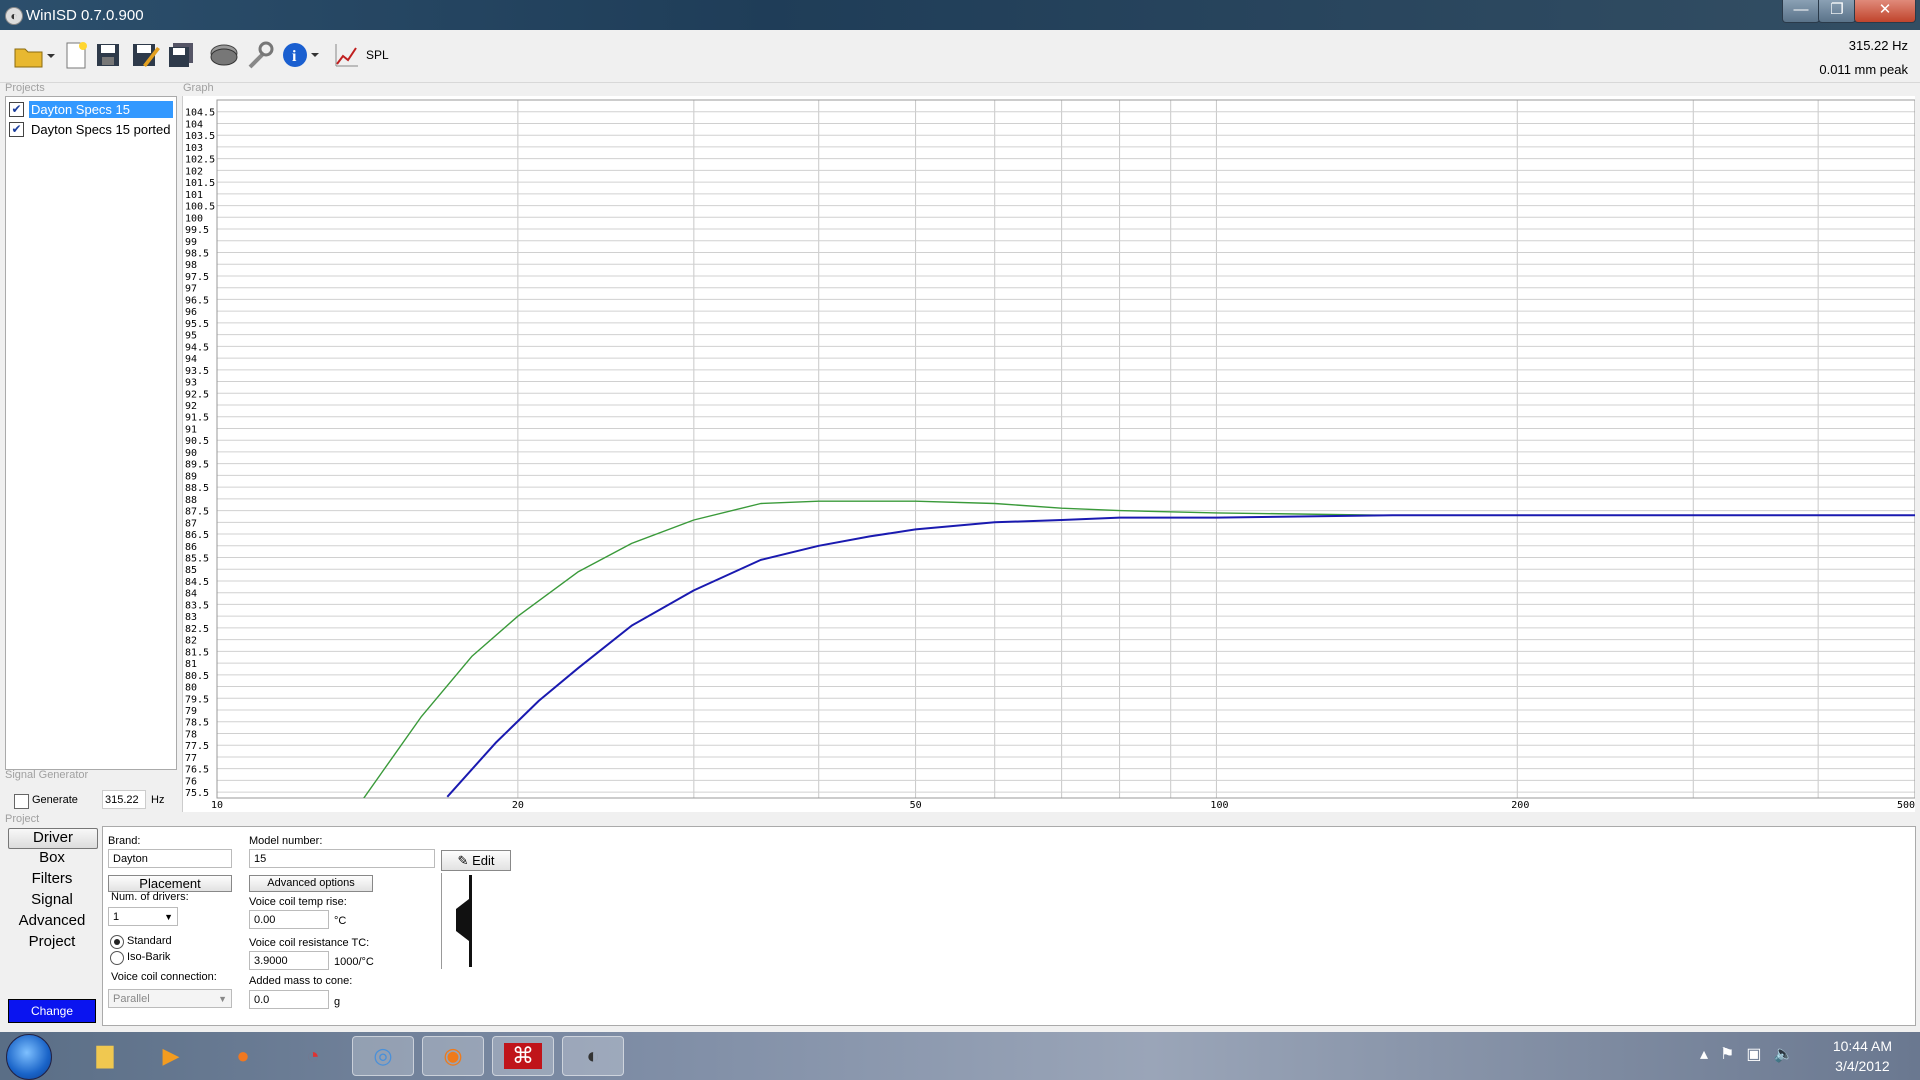 The width and height of the screenshot is (1920, 1080). What do you see at coordinates (34, 55) in the screenshot?
I see `open-folder-button` at bounding box center [34, 55].